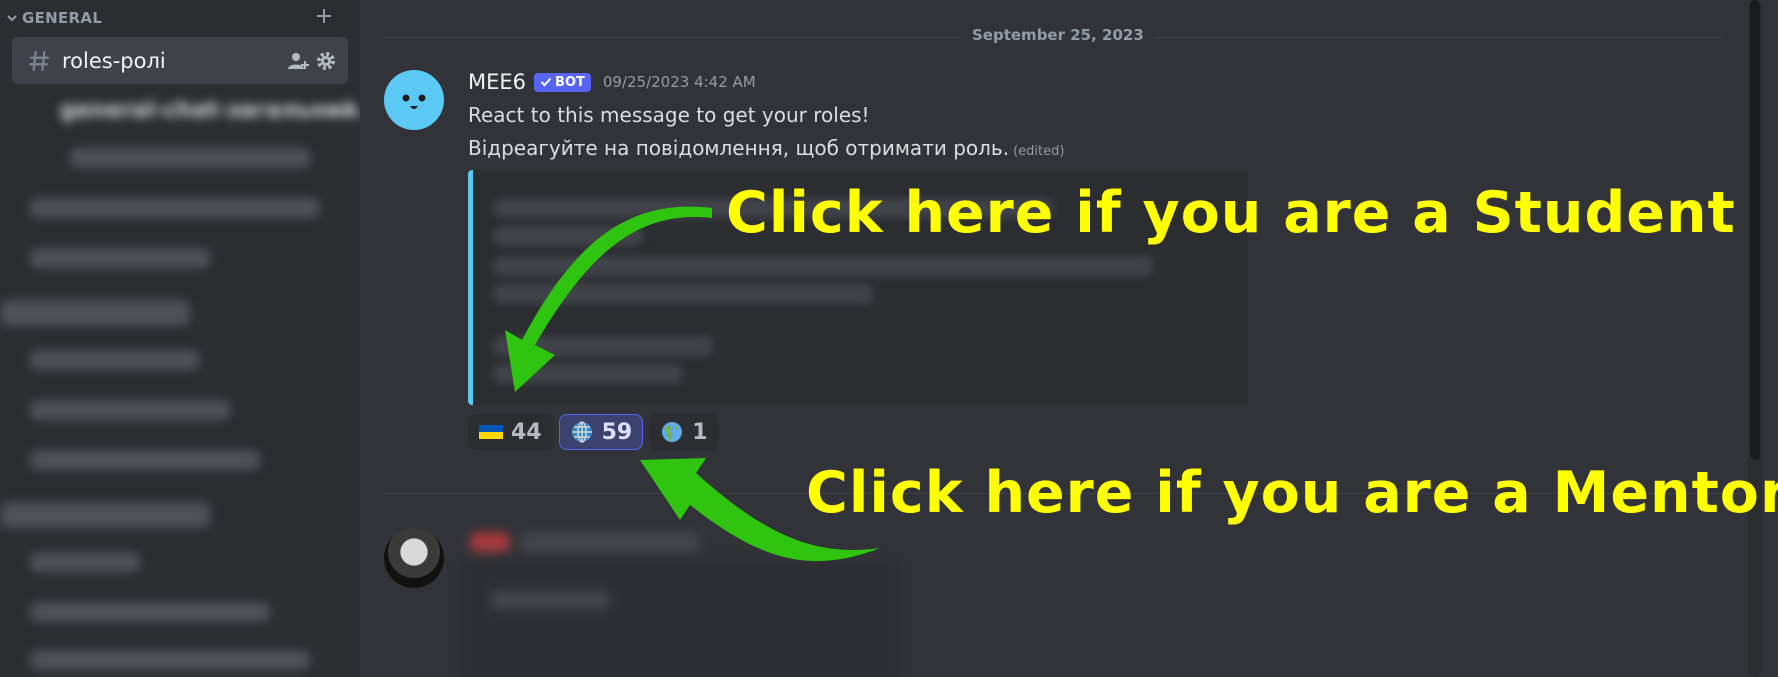  I want to click on reaction-count: 59, so click(617, 432).